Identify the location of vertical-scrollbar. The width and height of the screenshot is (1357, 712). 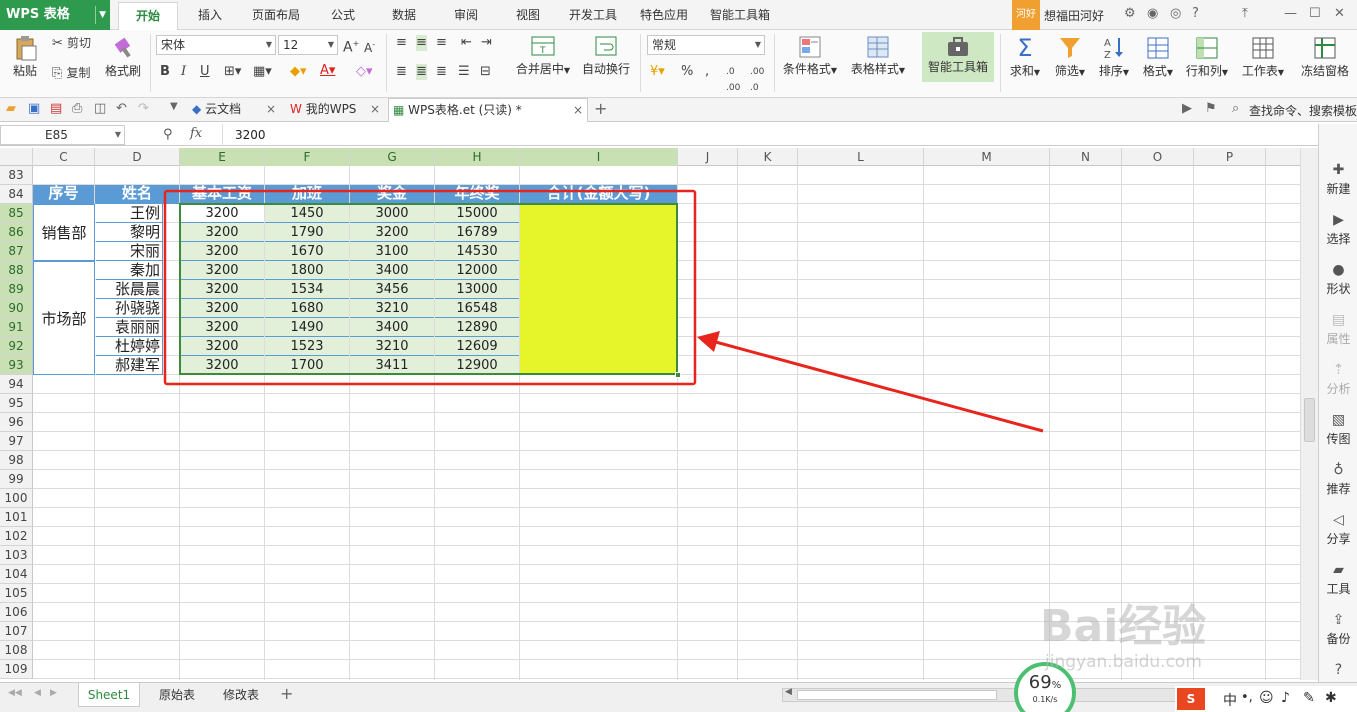
(1309, 414).